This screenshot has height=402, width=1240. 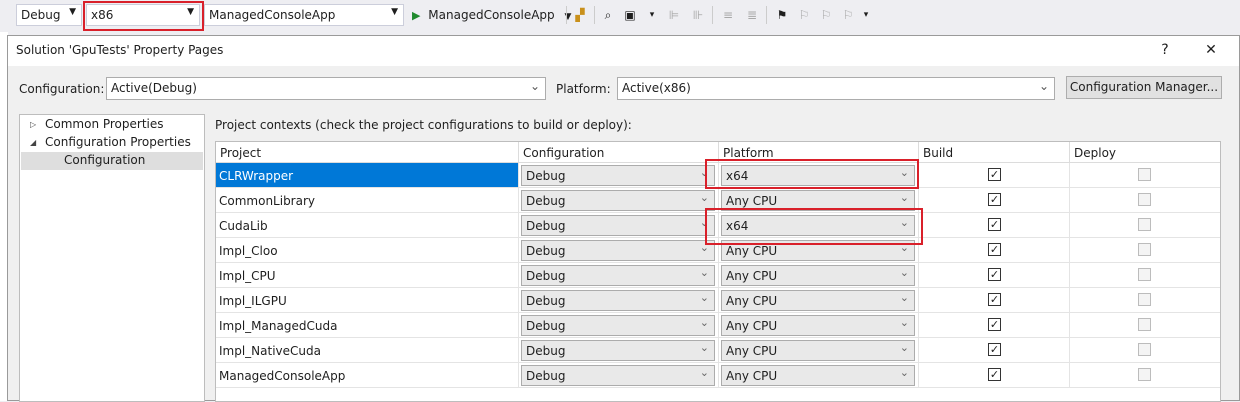 I want to click on close-button: ✕, so click(x=1211, y=50).